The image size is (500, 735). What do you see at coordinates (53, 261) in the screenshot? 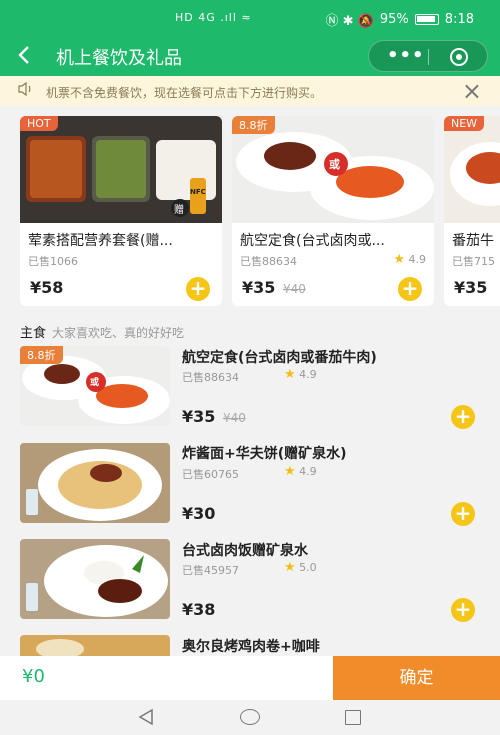
I see `featured-sold: 已售1066` at bounding box center [53, 261].